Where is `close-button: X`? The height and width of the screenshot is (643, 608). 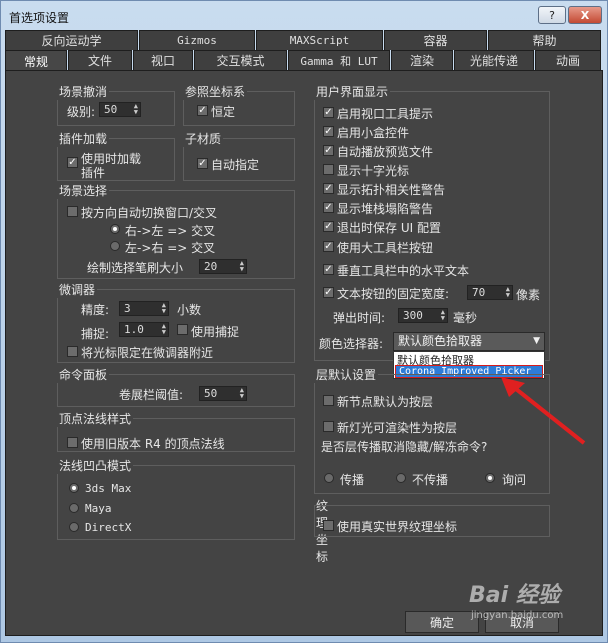 close-button: X is located at coordinates (585, 15).